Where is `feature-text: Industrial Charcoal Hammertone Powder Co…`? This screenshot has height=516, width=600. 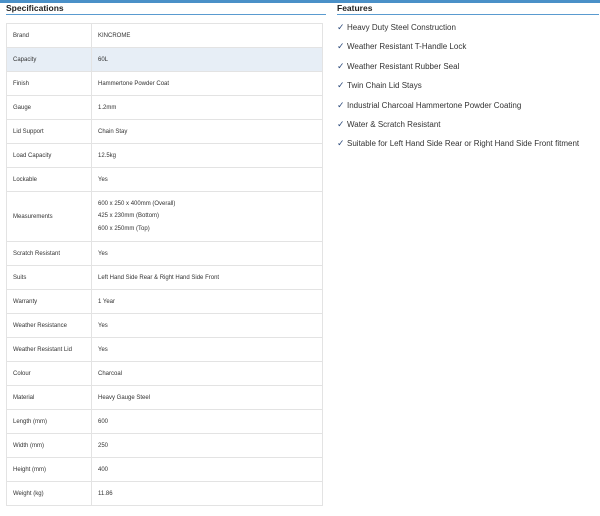 feature-text: Industrial Charcoal Hammertone Powder Co… is located at coordinates (434, 105).